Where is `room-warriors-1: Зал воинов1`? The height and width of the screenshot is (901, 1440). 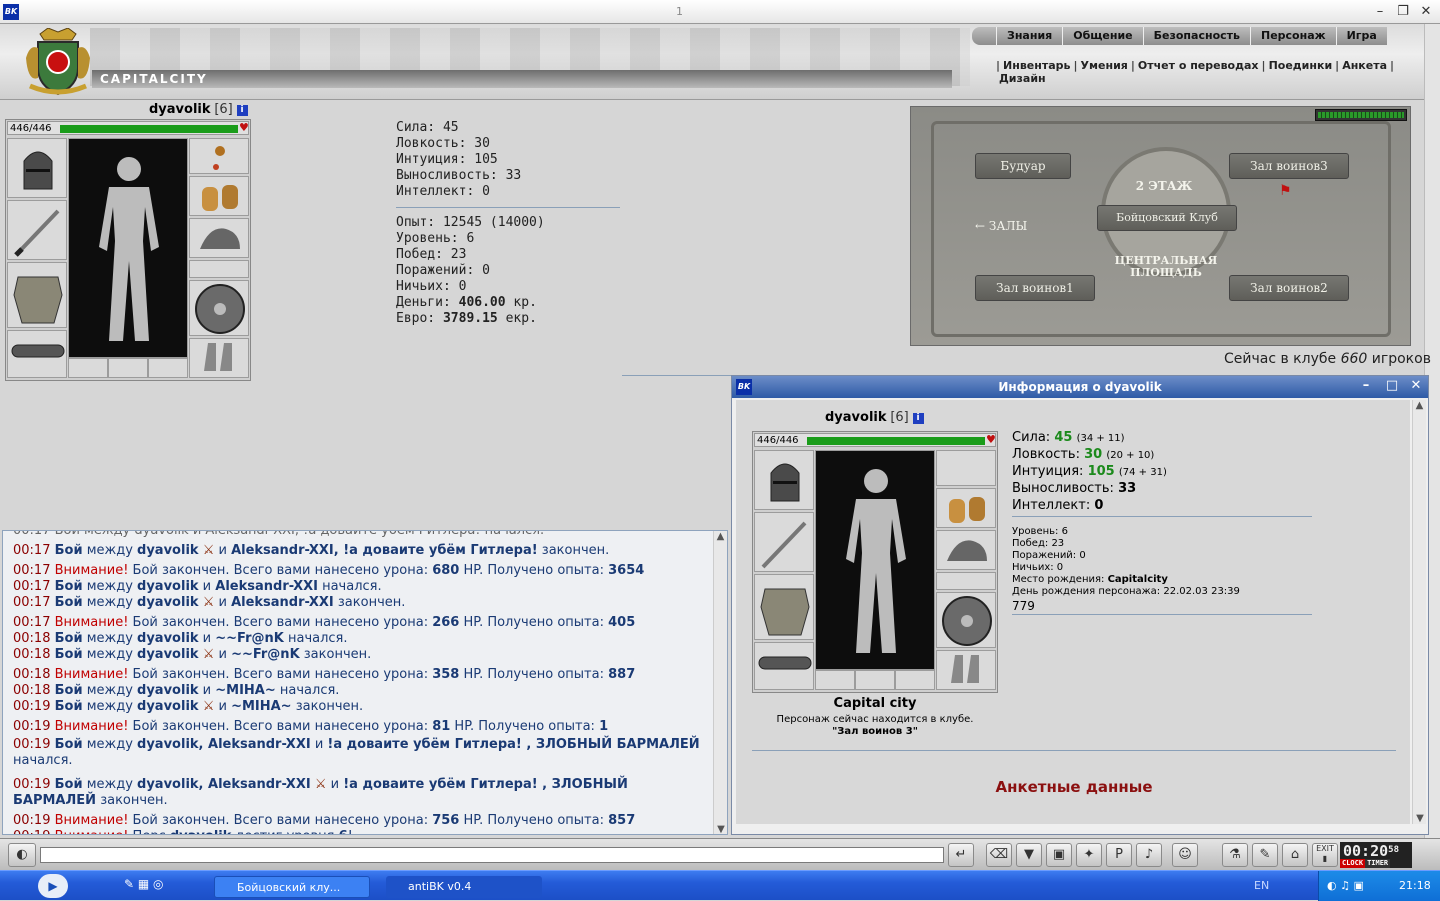
room-warriors-1: Зал воинов1 is located at coordinates (1035, 288).